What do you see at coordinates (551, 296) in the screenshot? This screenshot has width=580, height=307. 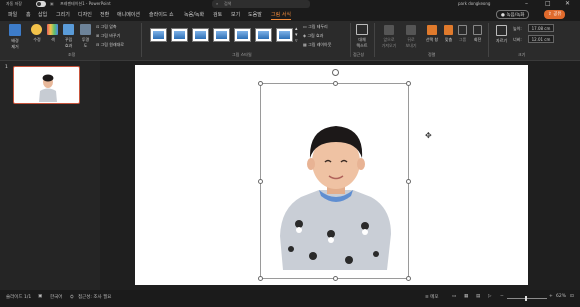 I see `zoom-in-icon: +` at bounding box center [551, 296].